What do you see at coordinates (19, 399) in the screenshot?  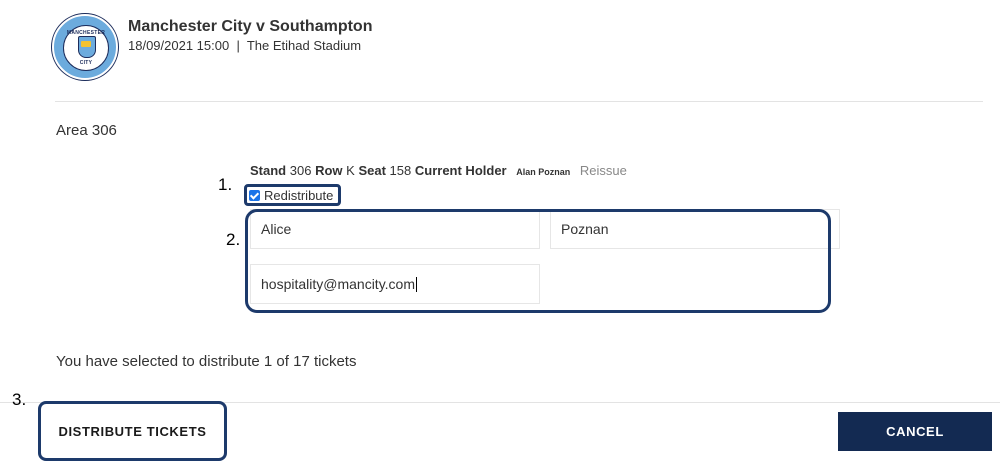 I see `annotation-step-3: 3.` at bounding box center [19, 399].